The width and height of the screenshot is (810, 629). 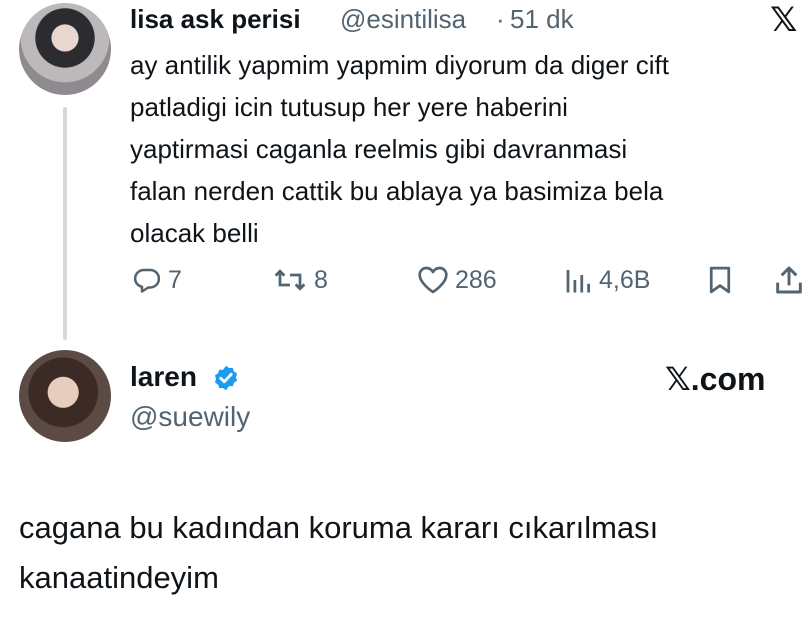 I want to click on views-button: 4,6B, so click(x=606, y=280).